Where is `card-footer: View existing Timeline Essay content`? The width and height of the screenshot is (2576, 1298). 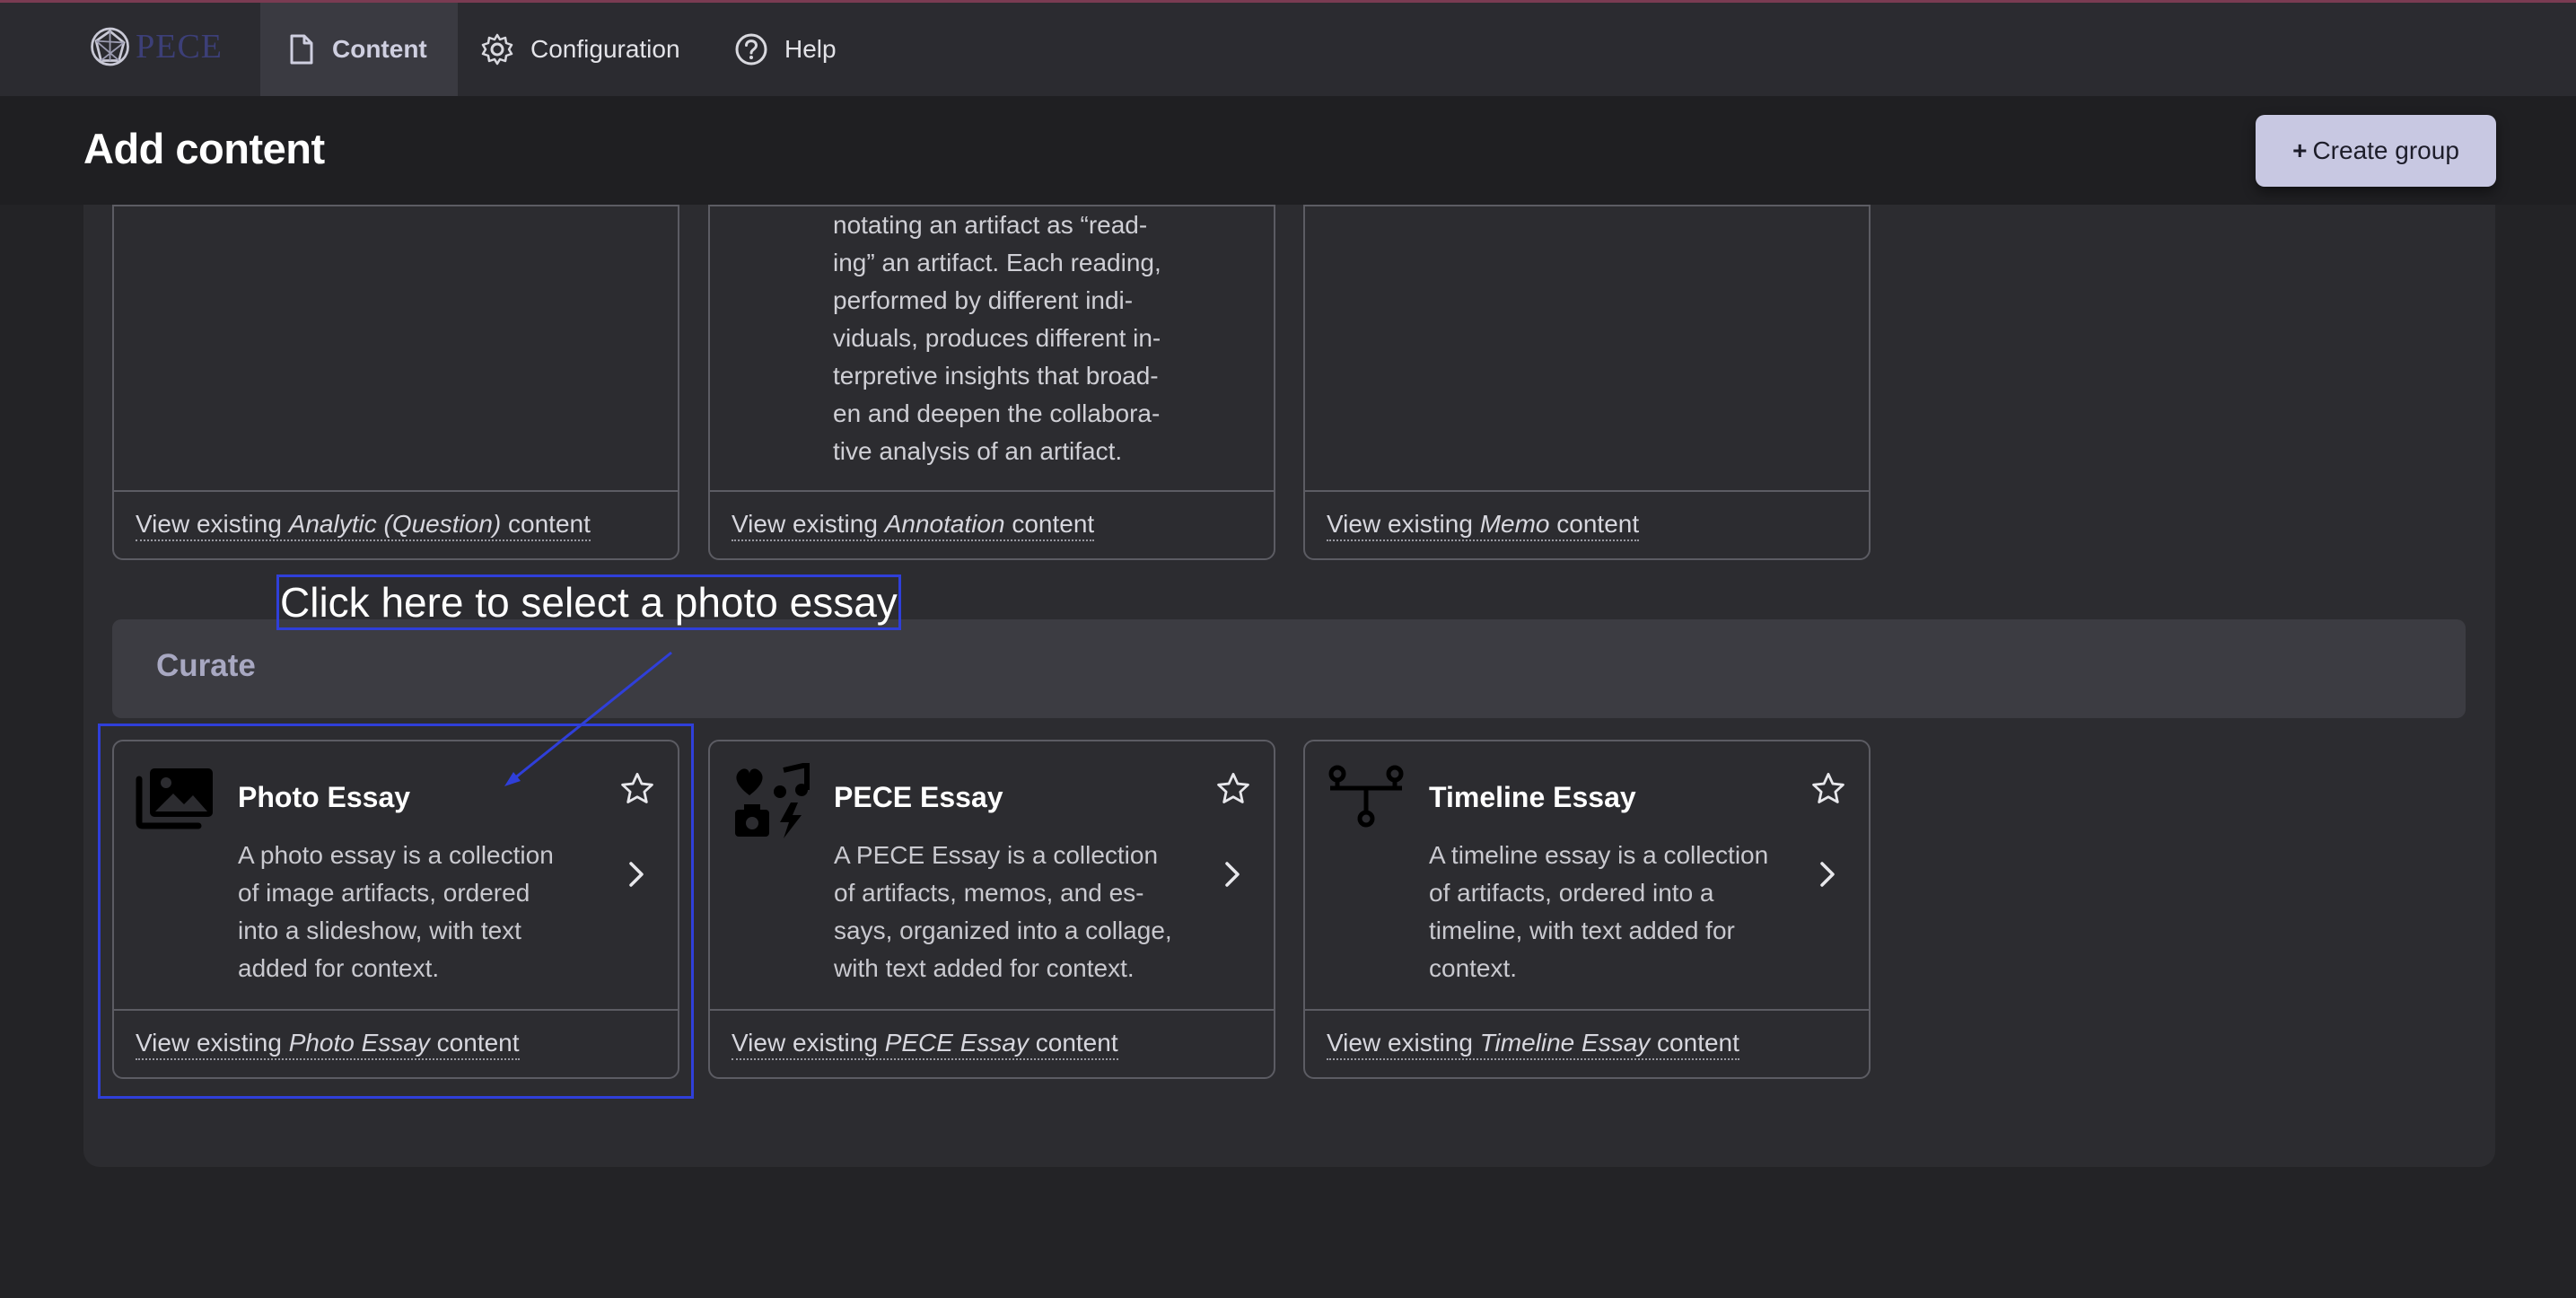
card-footer: View existing Timeline Essay content is located at coordinates (1587, 1043).